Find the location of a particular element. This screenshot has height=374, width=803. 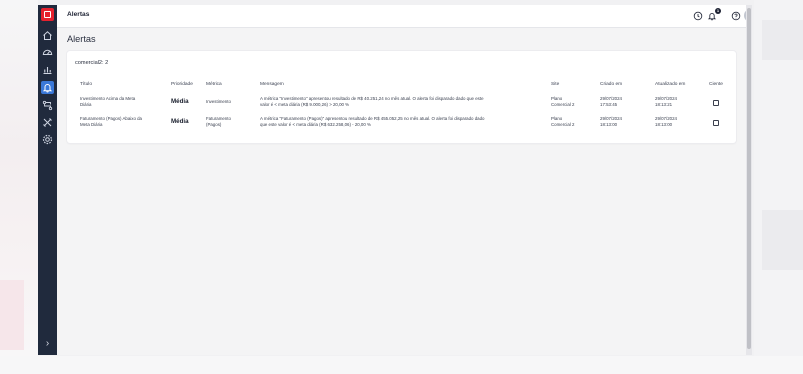

nav-settings is located at coordinates (47, 139).